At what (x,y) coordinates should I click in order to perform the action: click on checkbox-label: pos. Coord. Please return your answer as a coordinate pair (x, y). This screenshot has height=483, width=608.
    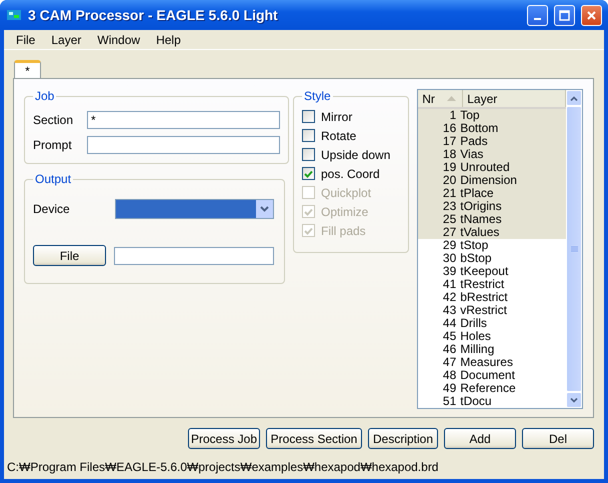
    Looking at the image, I should click on (350, 173).